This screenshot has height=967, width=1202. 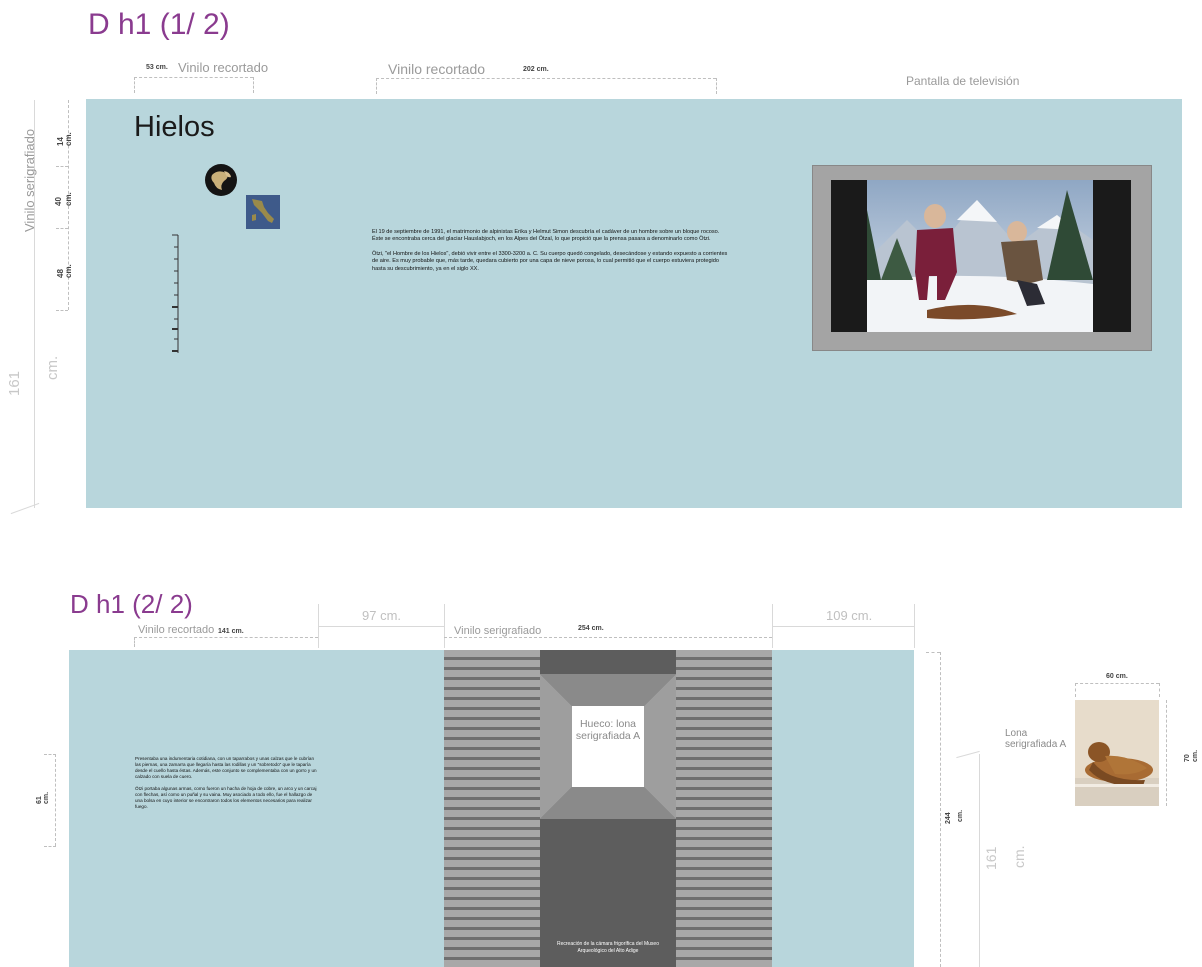 I want to click on tv-letterbox-right, so click(x=1112, y=256).